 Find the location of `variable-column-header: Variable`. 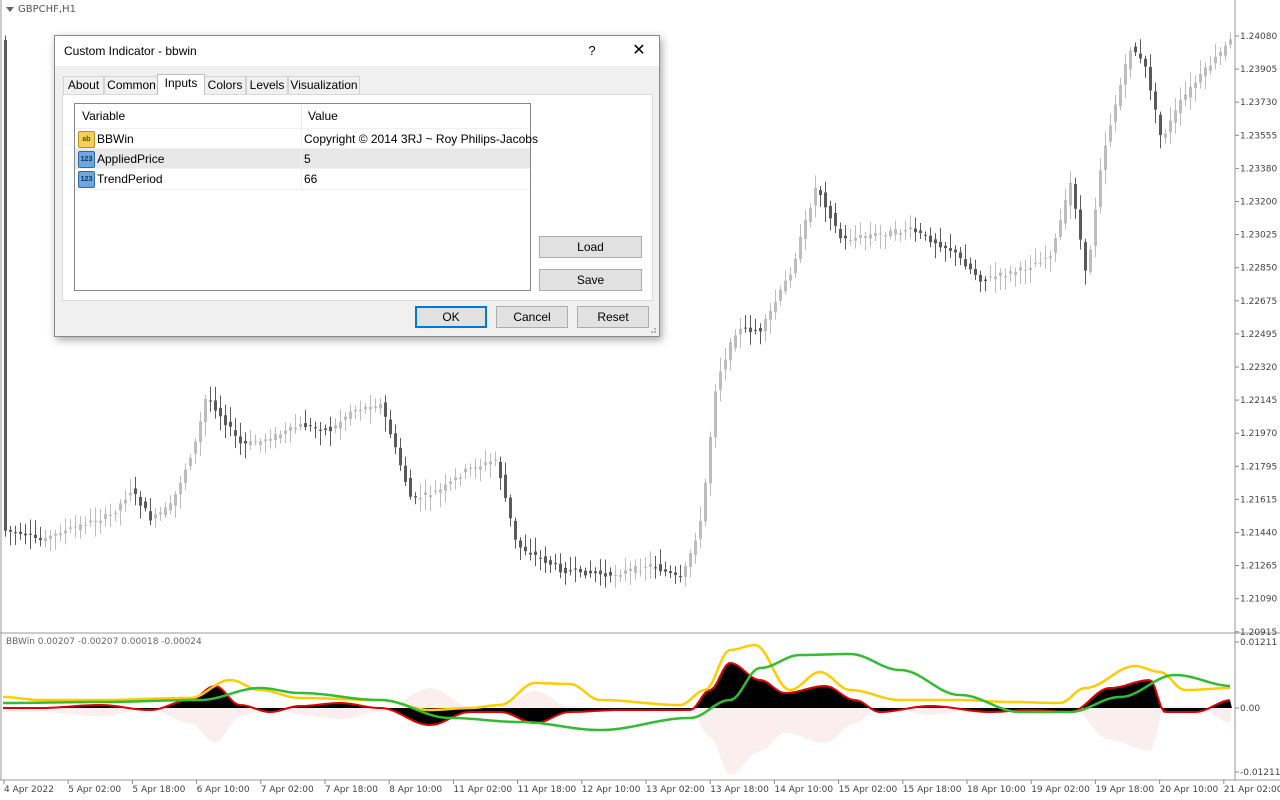

variable-column-header: Variable is located at coordinates (103, 116).